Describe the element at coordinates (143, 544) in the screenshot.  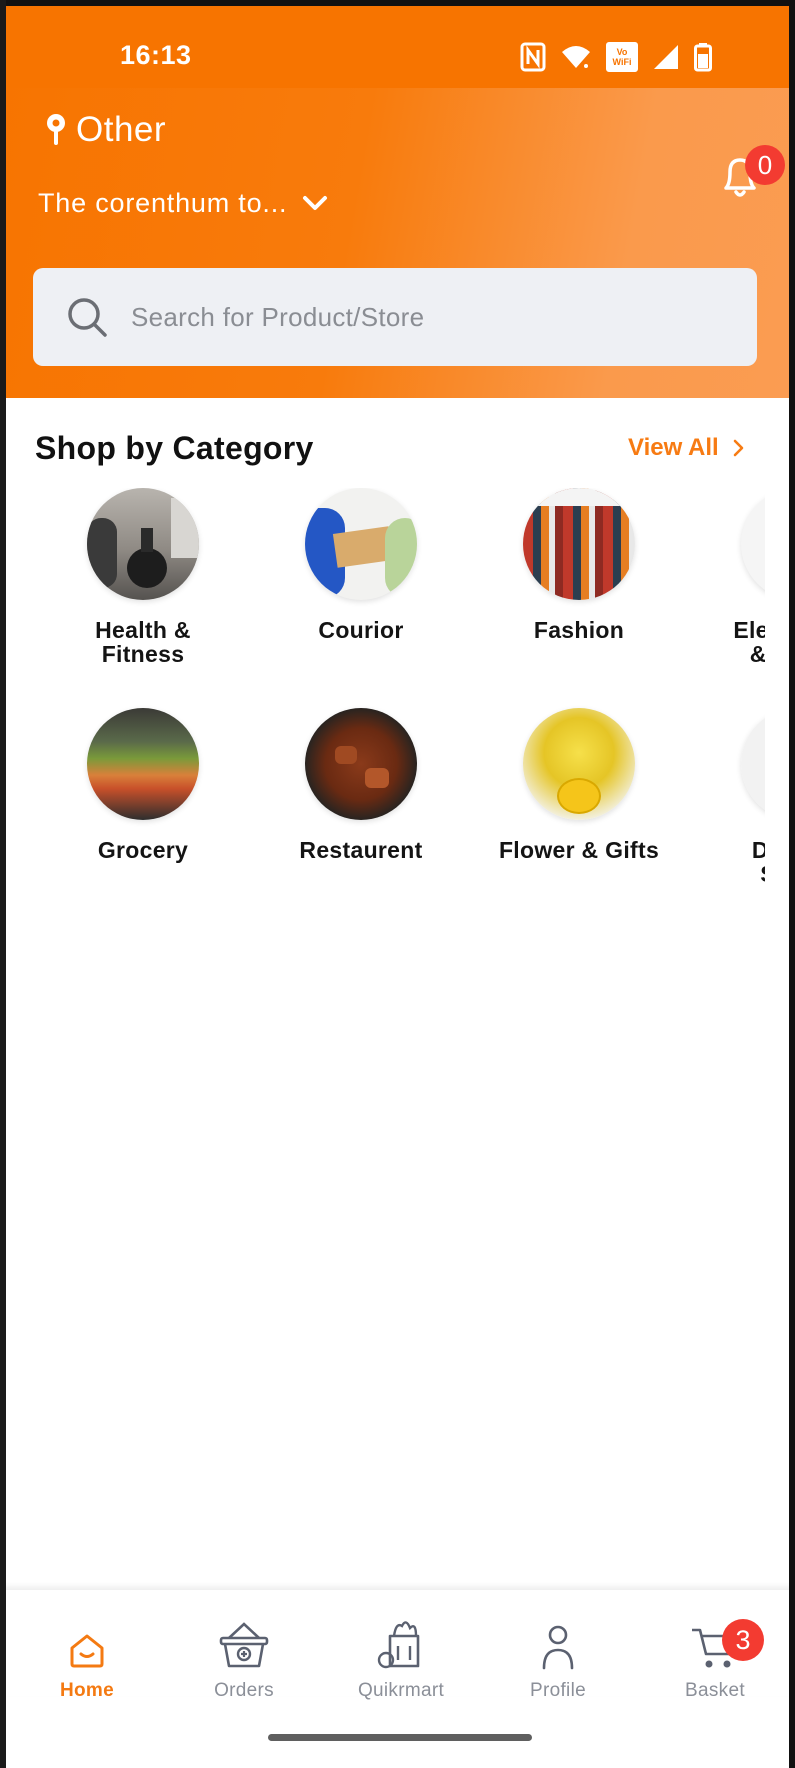
I see `gym-image` at that location.